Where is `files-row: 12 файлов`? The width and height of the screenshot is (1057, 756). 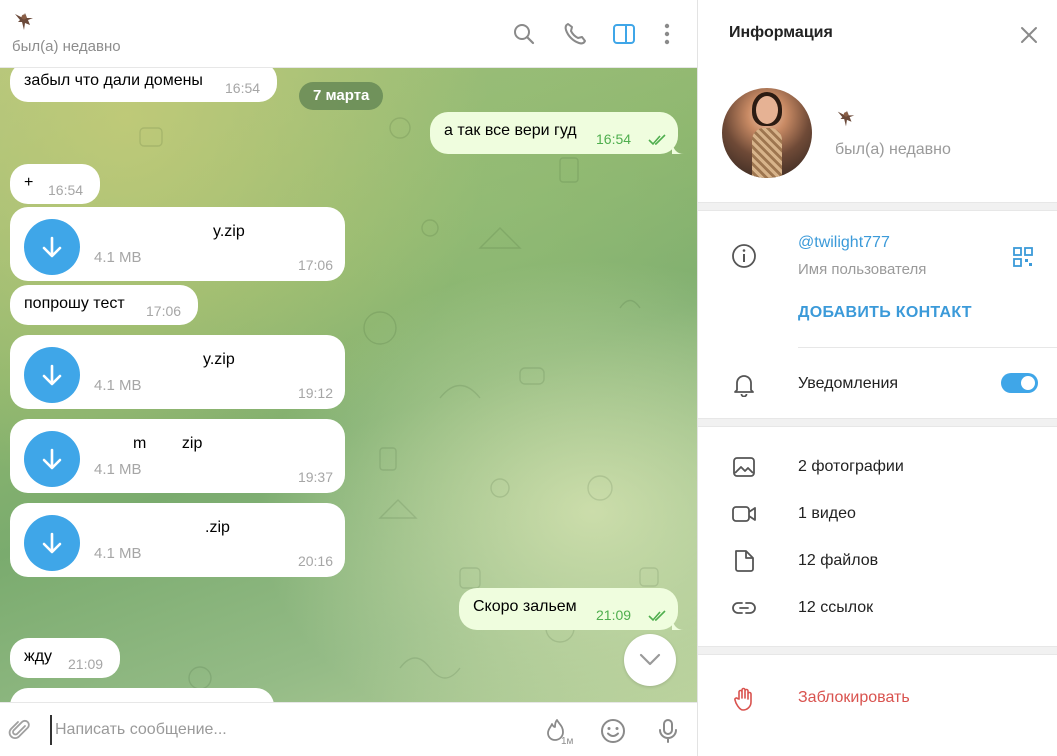
files-row: 12 файлов is located at coordinates (877, 561).